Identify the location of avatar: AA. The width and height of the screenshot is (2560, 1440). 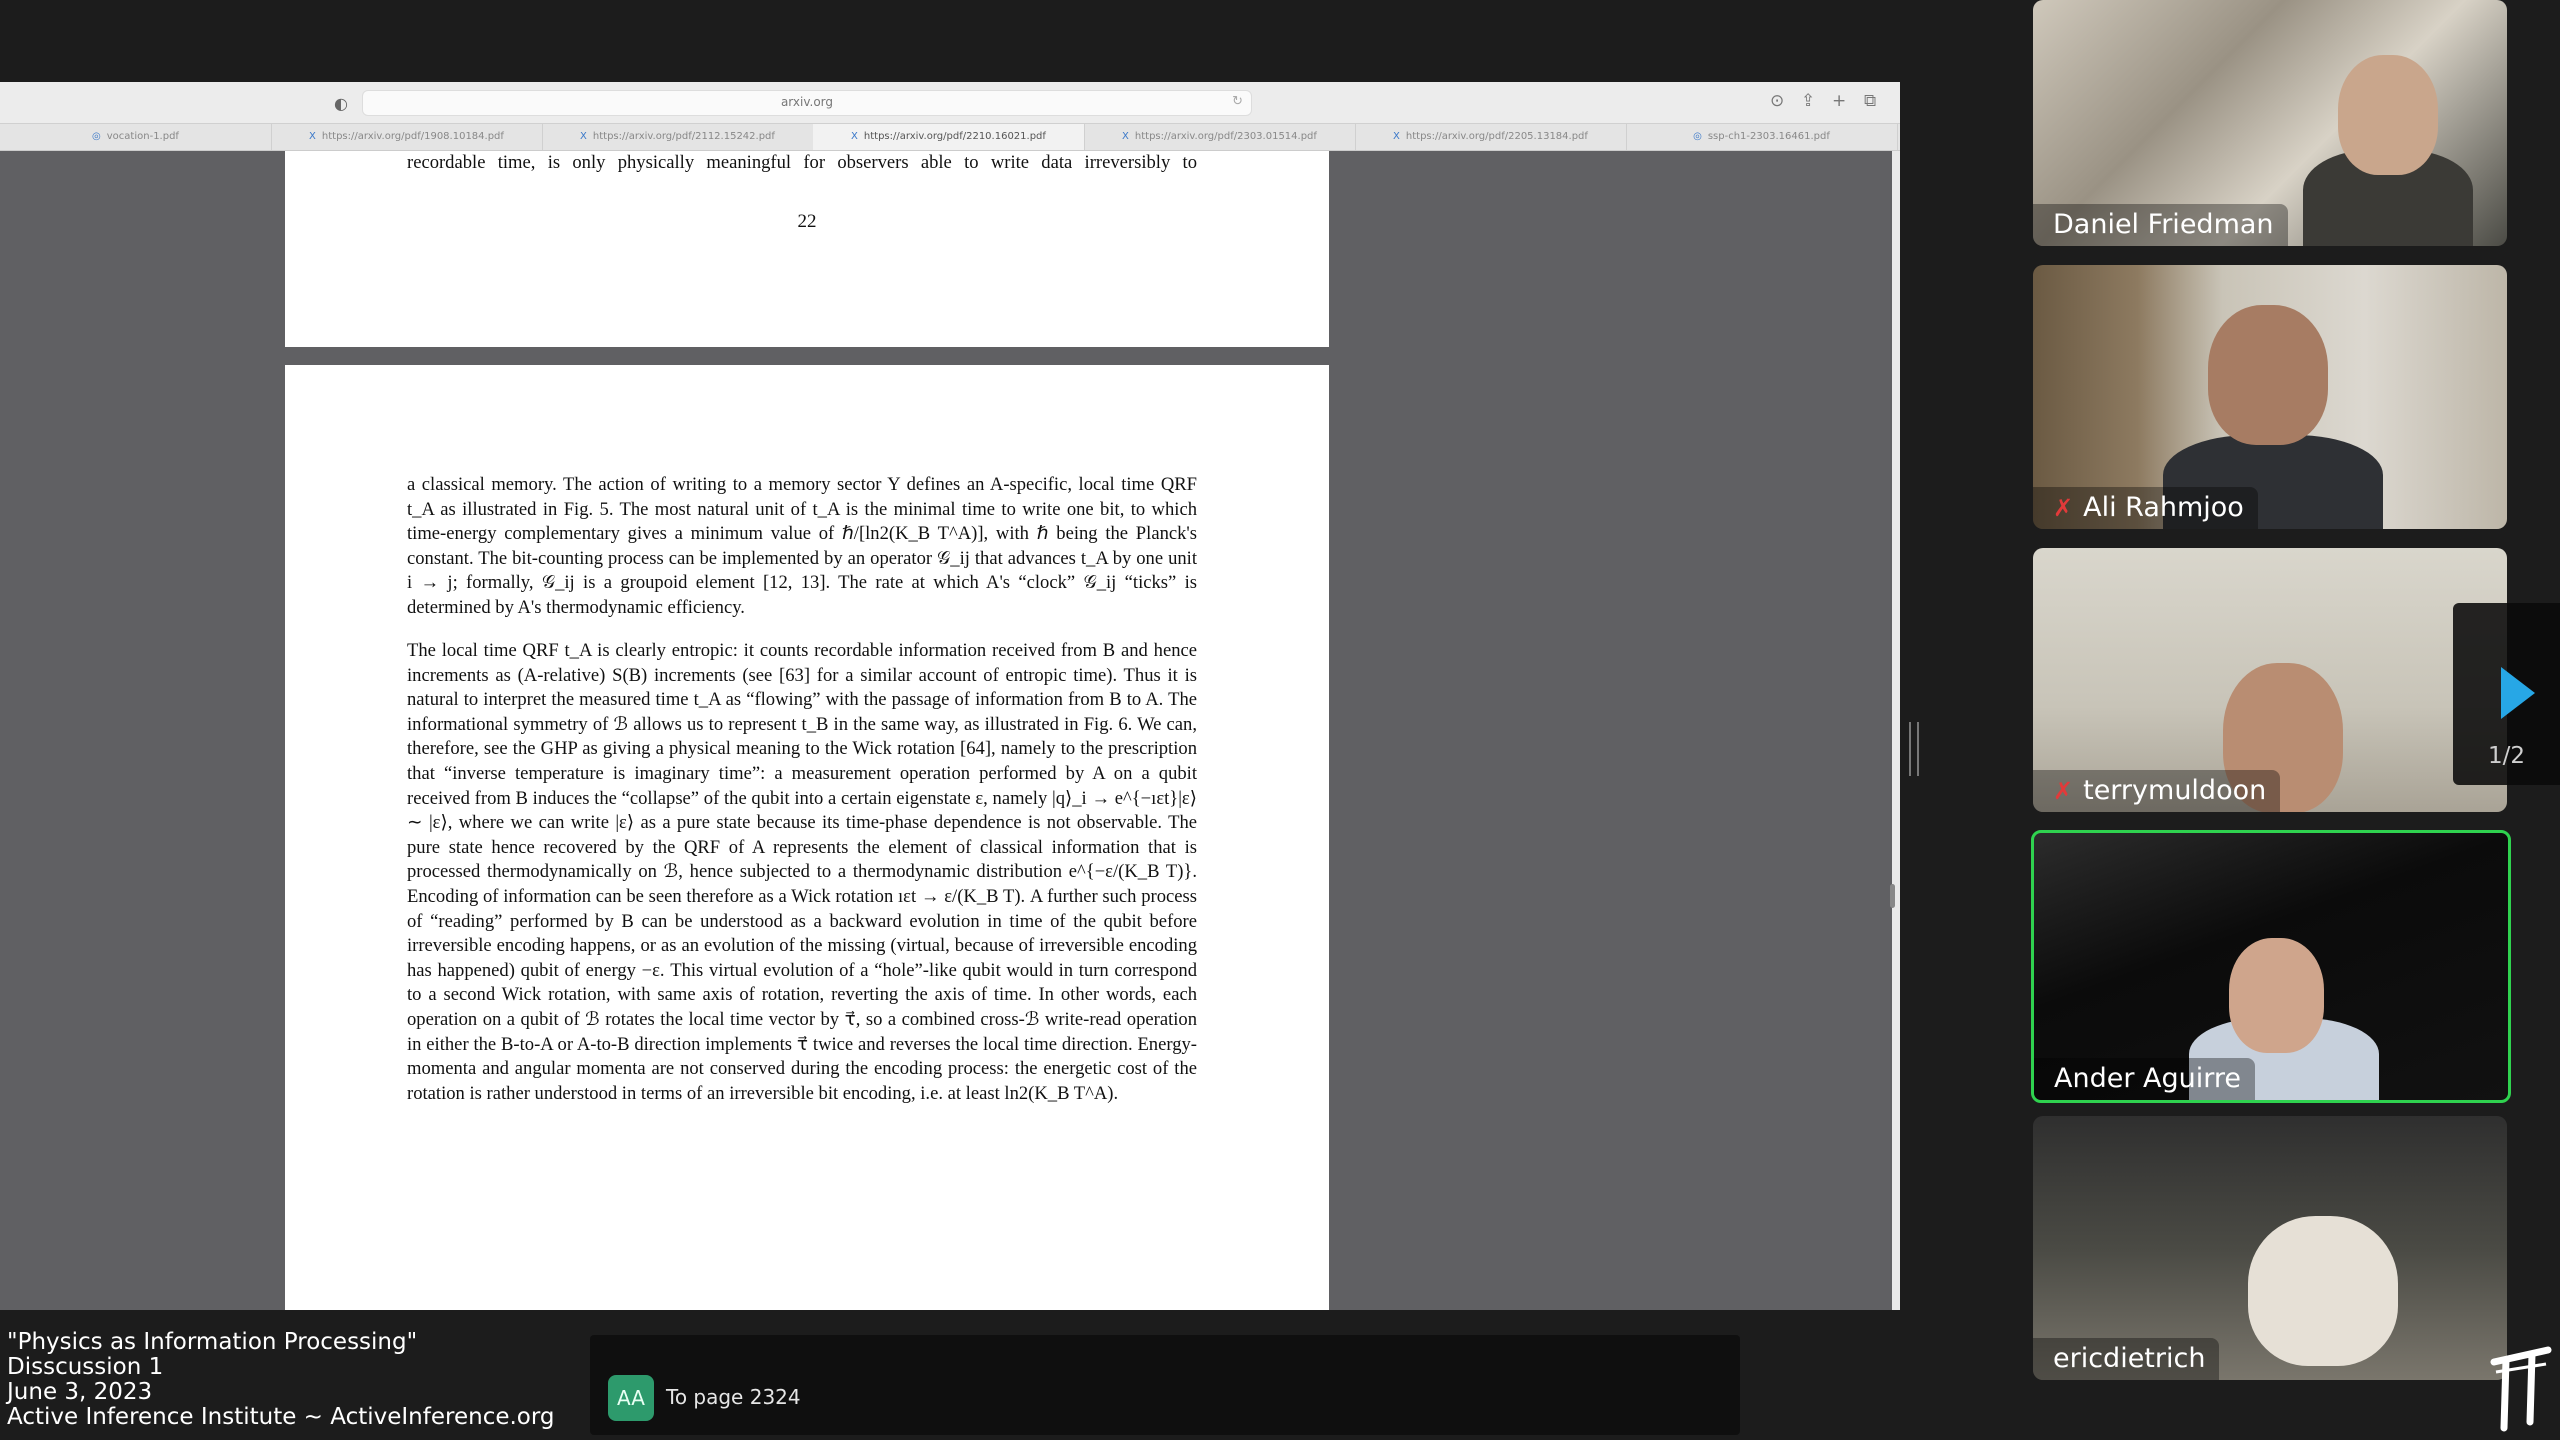
(631, 1398).